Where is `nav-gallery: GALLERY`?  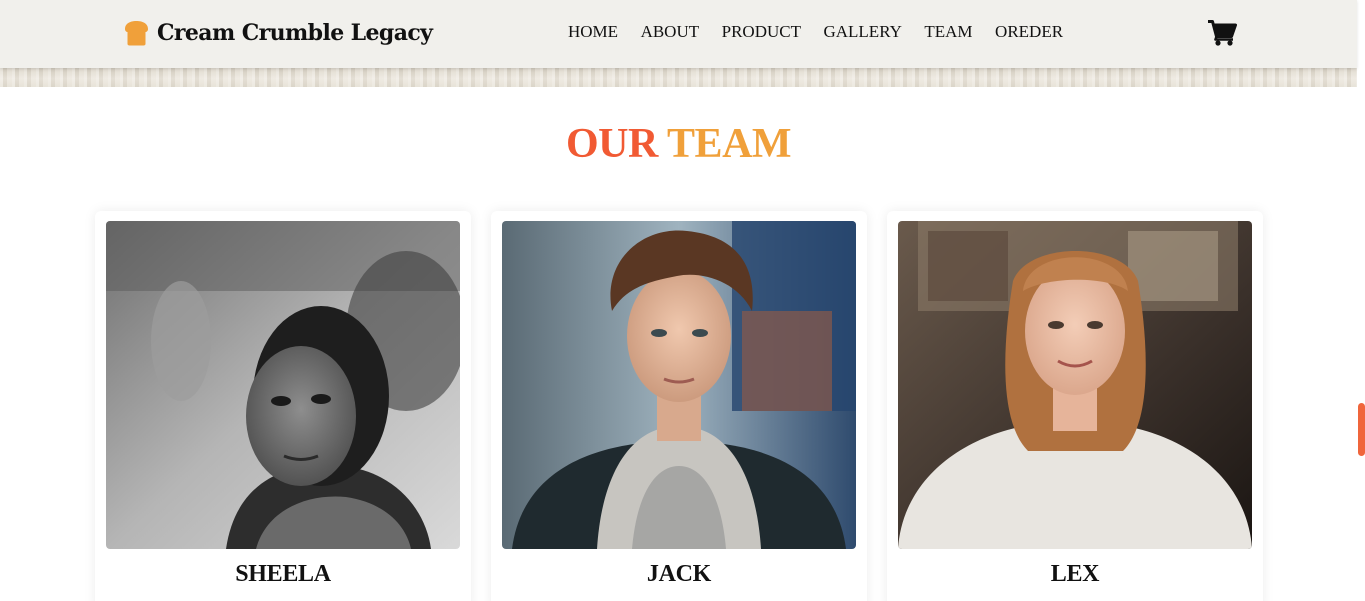 nav-gallery: GALLERY is located at coordinates (862, 32).